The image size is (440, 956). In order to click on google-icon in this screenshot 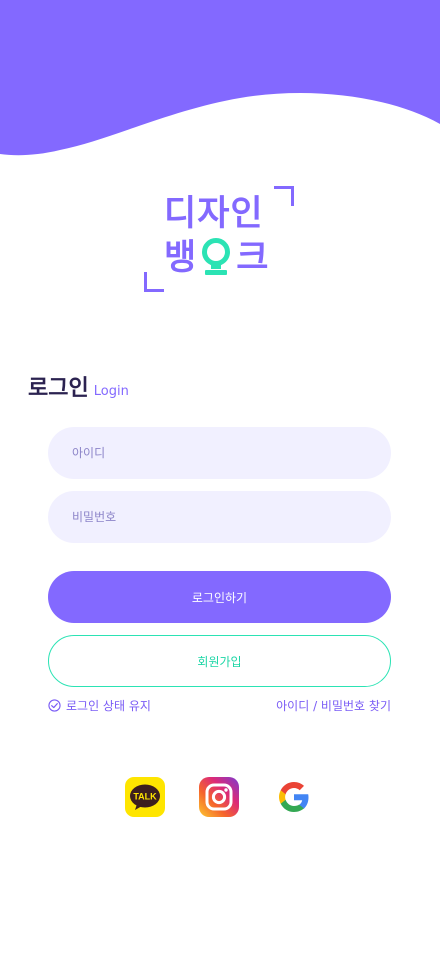, I will do `click(294, 797)`.